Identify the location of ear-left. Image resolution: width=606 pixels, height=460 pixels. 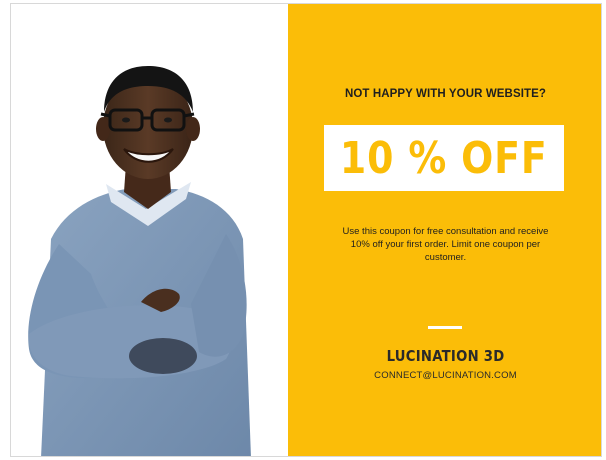
(103, 129).